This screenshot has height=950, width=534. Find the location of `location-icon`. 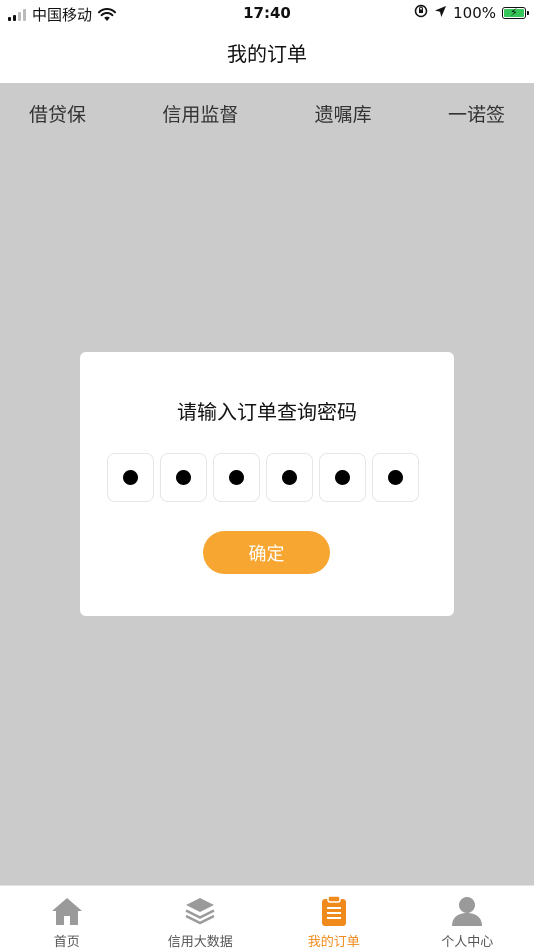

location-icon is located at coordinates (440, 13).